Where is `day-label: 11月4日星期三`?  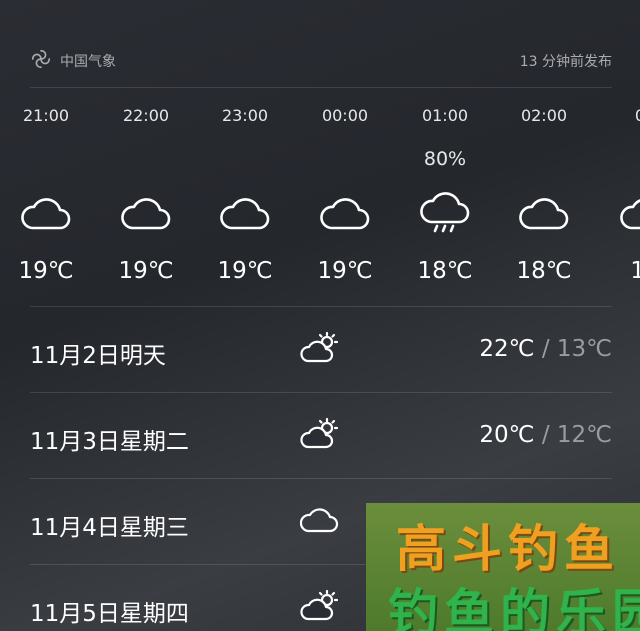 day-label: 11月4日星期三 is located at coordinates (109, 528).